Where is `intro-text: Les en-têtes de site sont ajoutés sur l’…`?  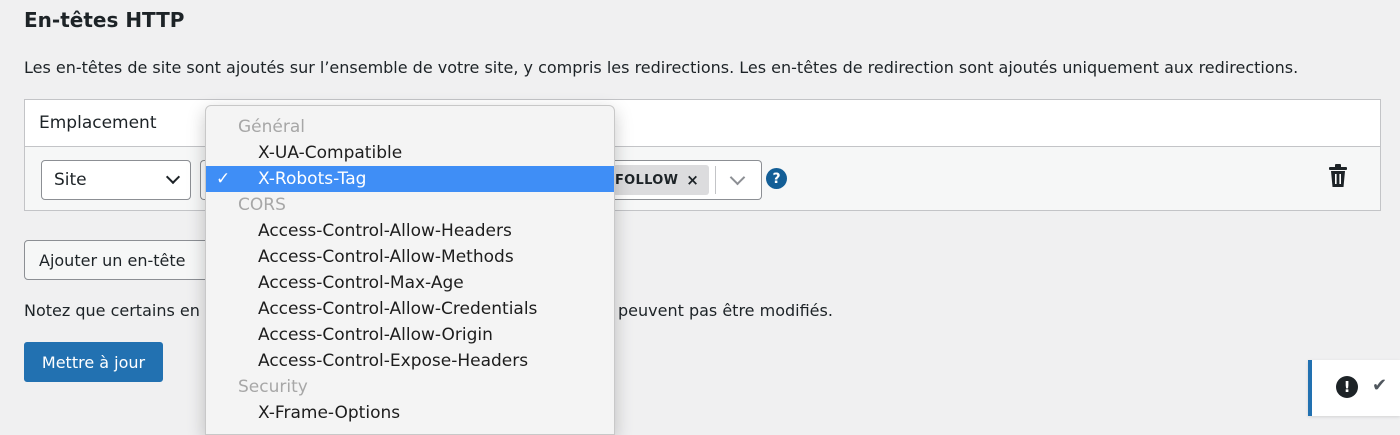
intro-text: Les en-têtes de site sont ajoutés sur l’… is located at coordinates (661, 67).